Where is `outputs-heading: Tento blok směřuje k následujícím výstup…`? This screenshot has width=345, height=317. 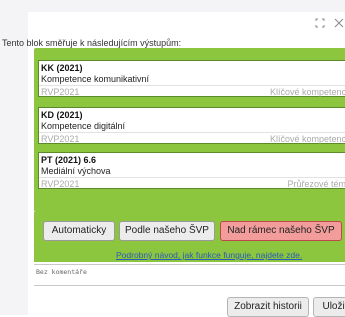 outputs-heading: Tento blok směřuje k následujícím výstup… is located at coordinates (92, 43).